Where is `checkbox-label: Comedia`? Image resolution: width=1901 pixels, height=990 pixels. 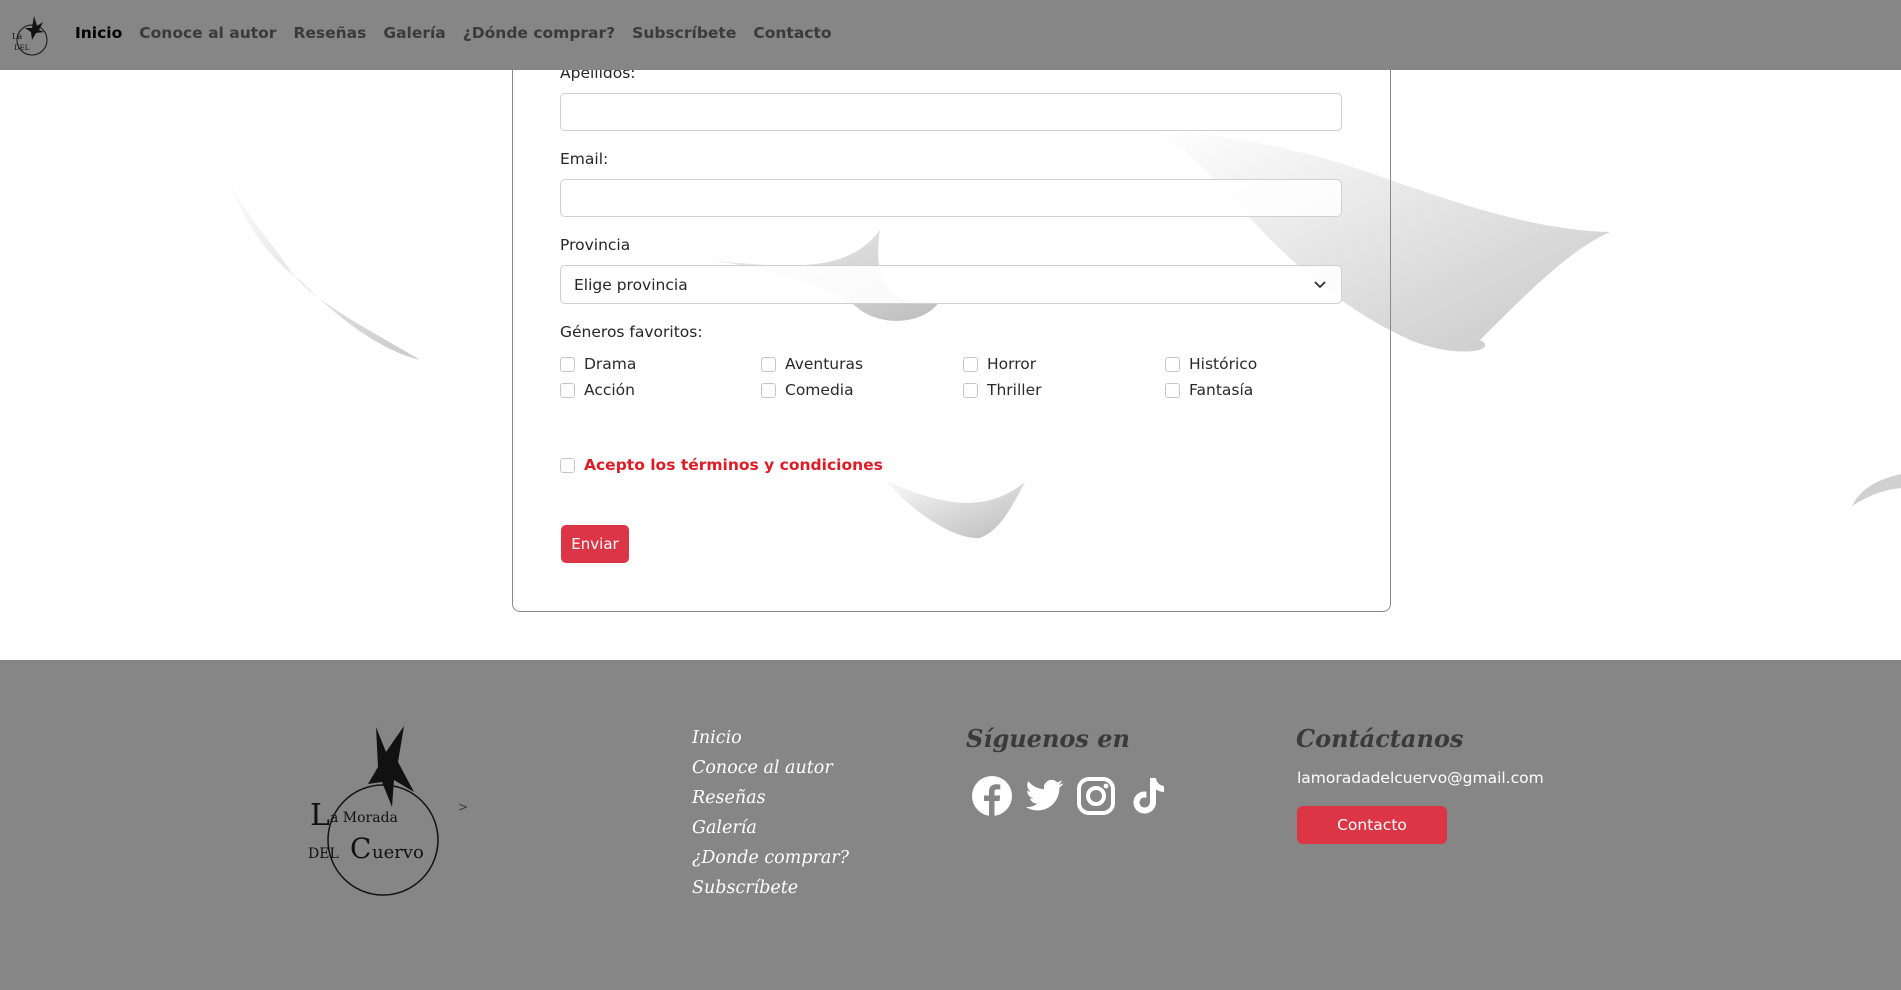
checkbox-label: Comedia is located at coordinates (819, 390).